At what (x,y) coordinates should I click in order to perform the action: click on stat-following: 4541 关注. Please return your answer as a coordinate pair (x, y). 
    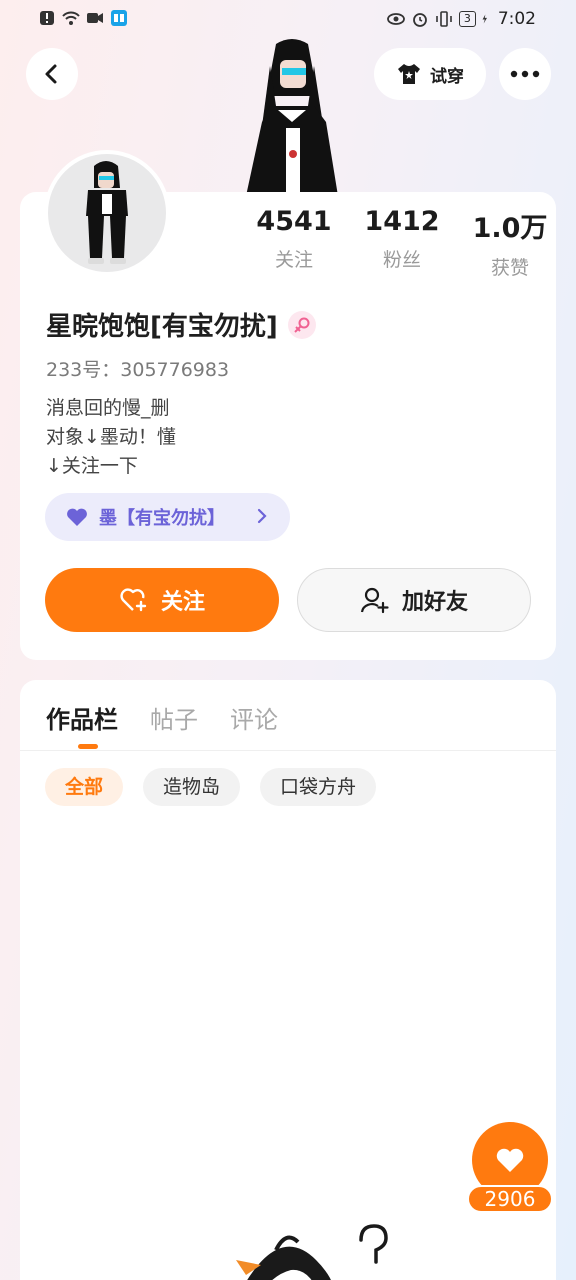
    Looking at the image, I should click on (294, 243).